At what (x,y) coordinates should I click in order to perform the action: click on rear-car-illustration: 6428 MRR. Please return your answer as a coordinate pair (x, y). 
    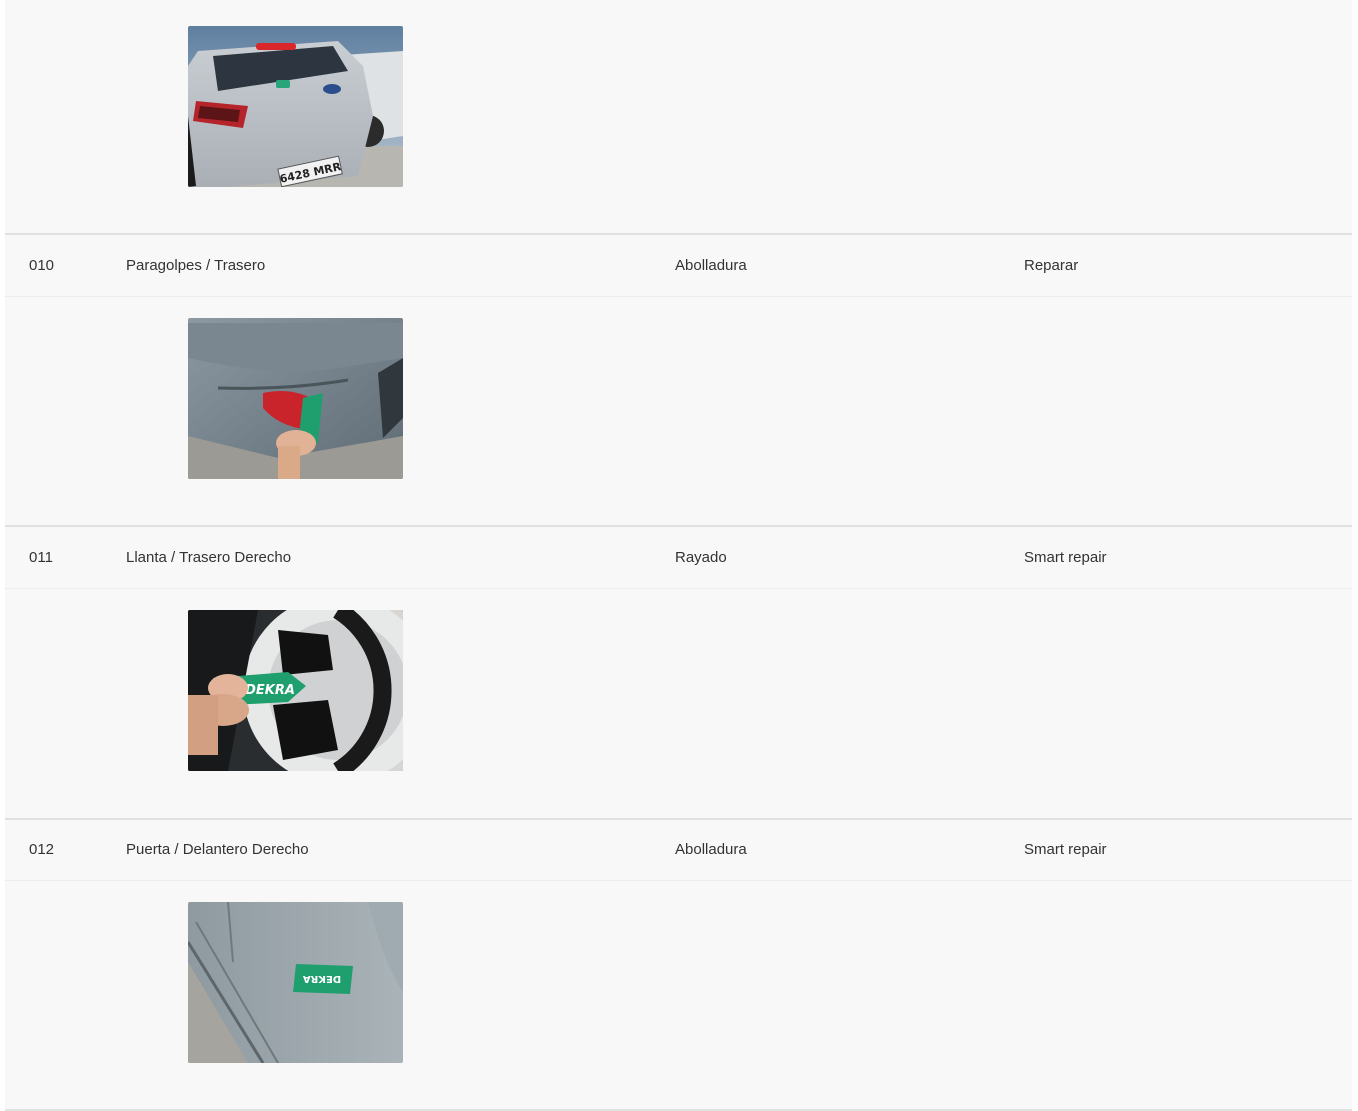
    Looking at the image, I should click on (295, 106).